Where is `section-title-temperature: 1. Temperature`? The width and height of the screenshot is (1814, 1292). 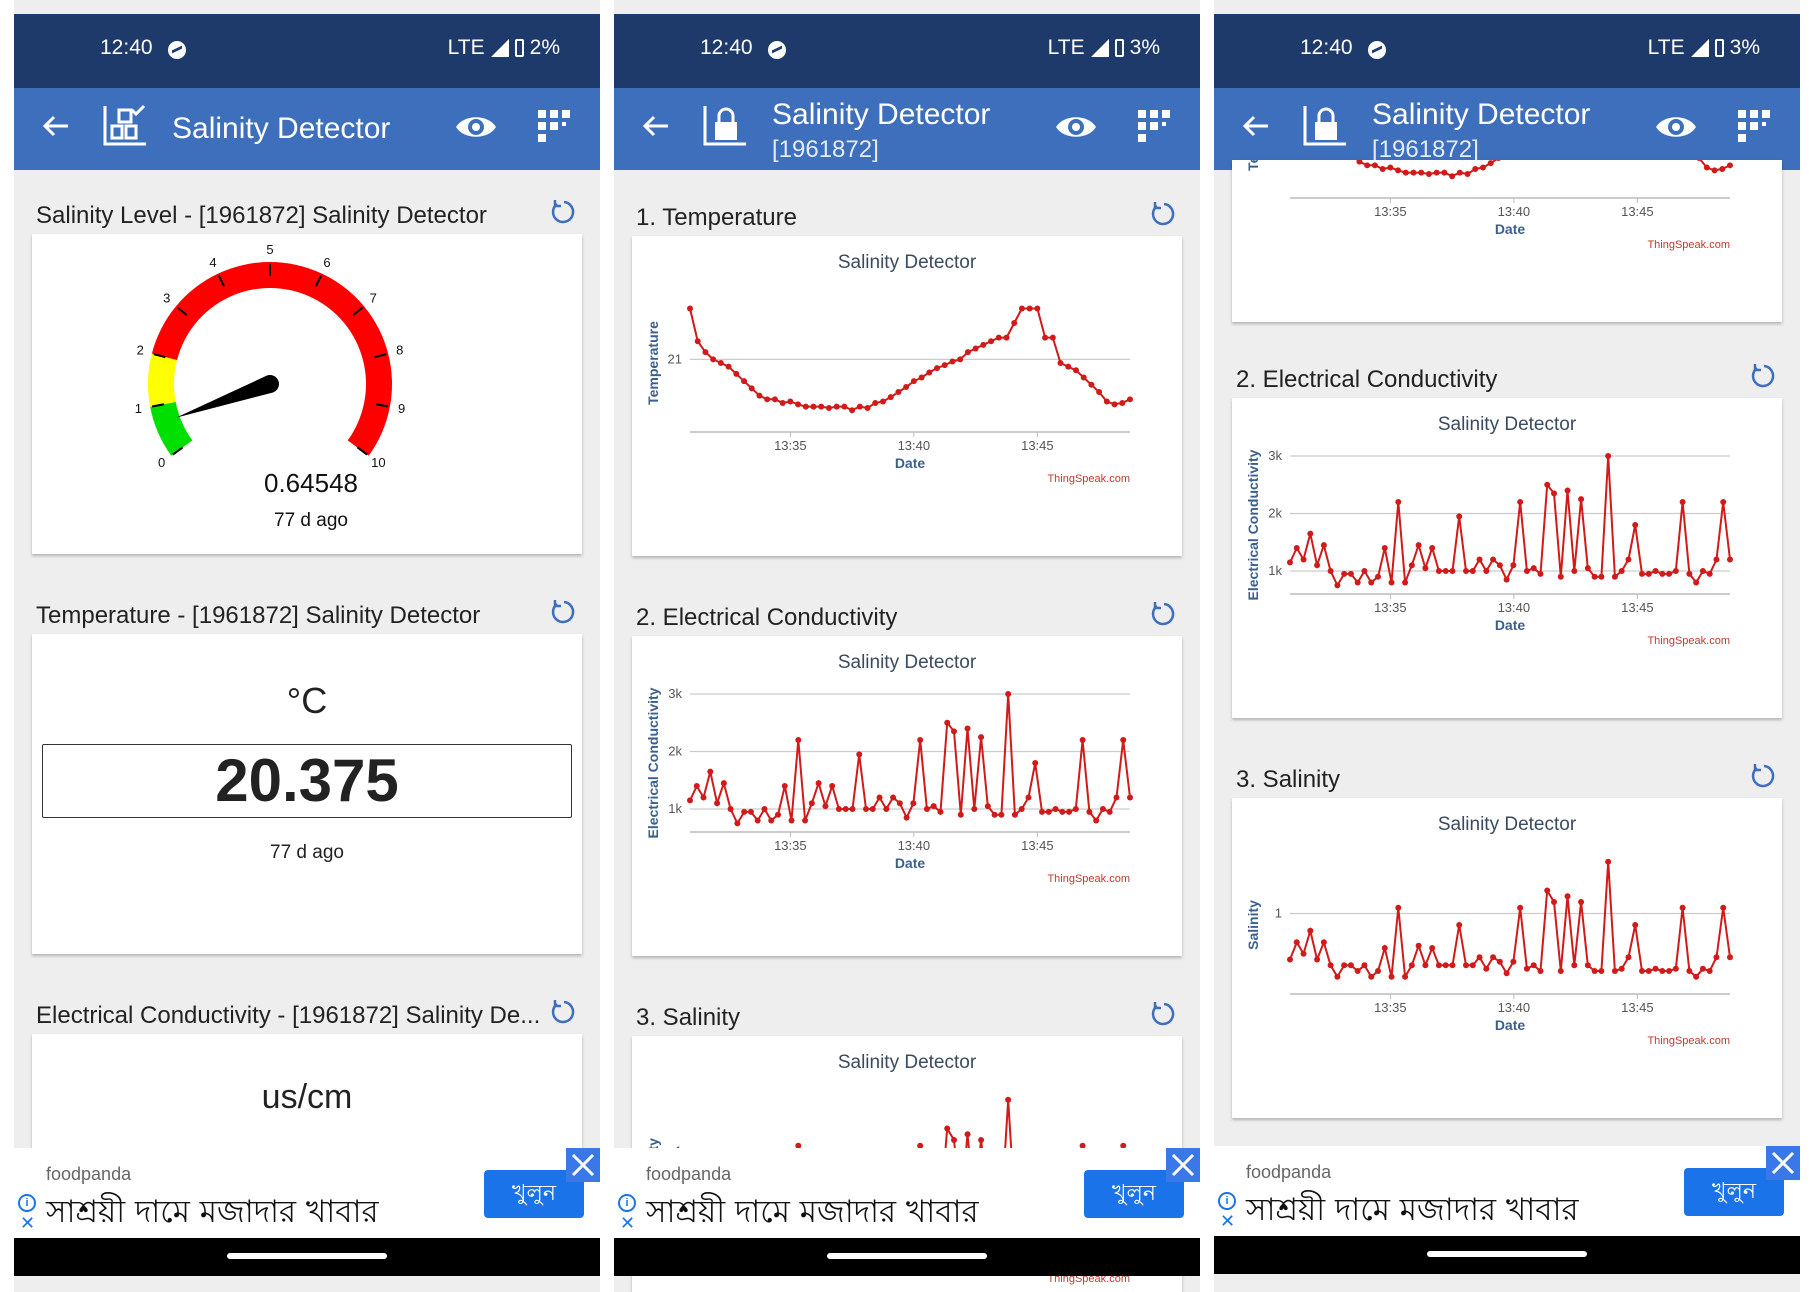 section-title-temperature: 1. Temperature is located at coordinates (716, 217).